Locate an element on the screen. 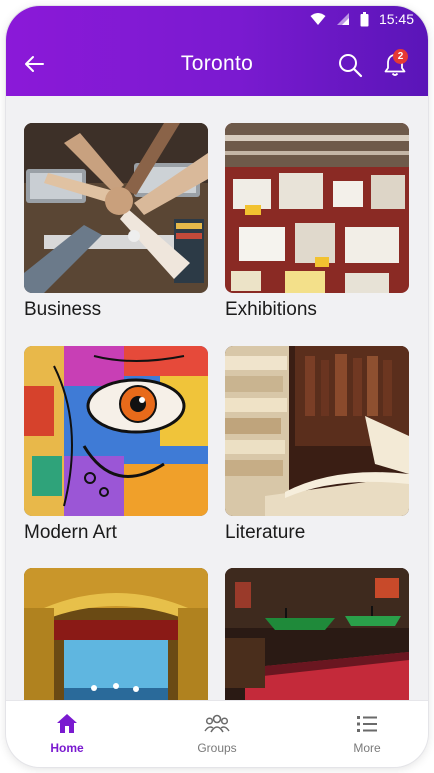  literature-image is located at coordinates (317, 431).